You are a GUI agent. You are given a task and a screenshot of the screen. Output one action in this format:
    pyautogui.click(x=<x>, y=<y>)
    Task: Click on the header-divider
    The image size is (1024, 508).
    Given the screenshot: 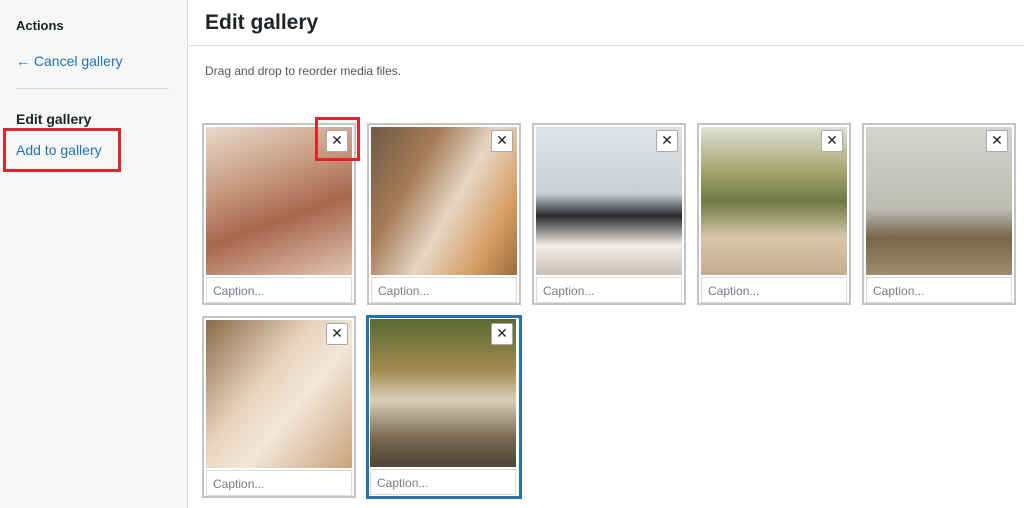 What is the action you would take?
    pyautogui.click(x=606, y=45)
    